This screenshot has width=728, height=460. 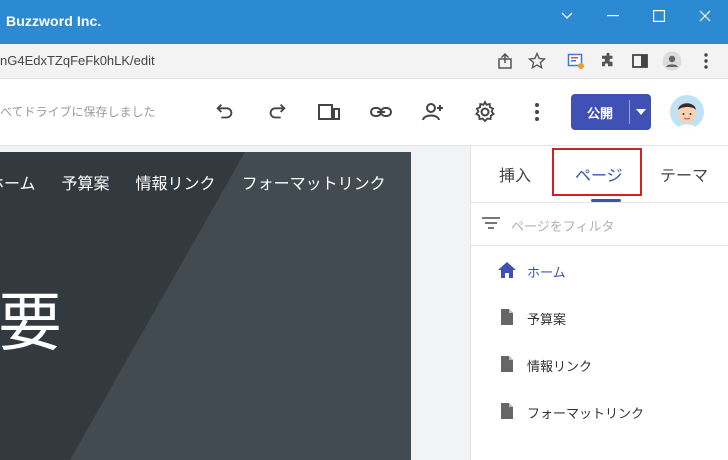 I want to click on page-item-label: フォーマットリンク, so click(x=586, y=414).